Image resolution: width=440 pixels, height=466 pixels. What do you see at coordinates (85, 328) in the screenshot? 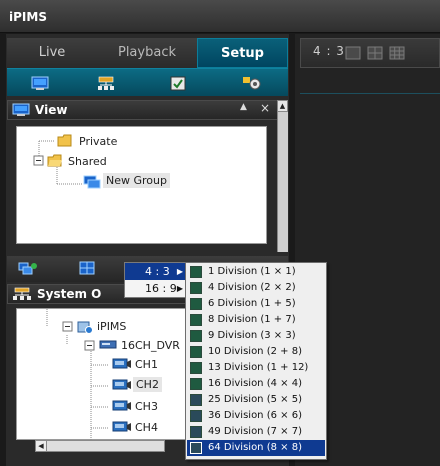
I see `server-icon` at bounding box center [85, 328].